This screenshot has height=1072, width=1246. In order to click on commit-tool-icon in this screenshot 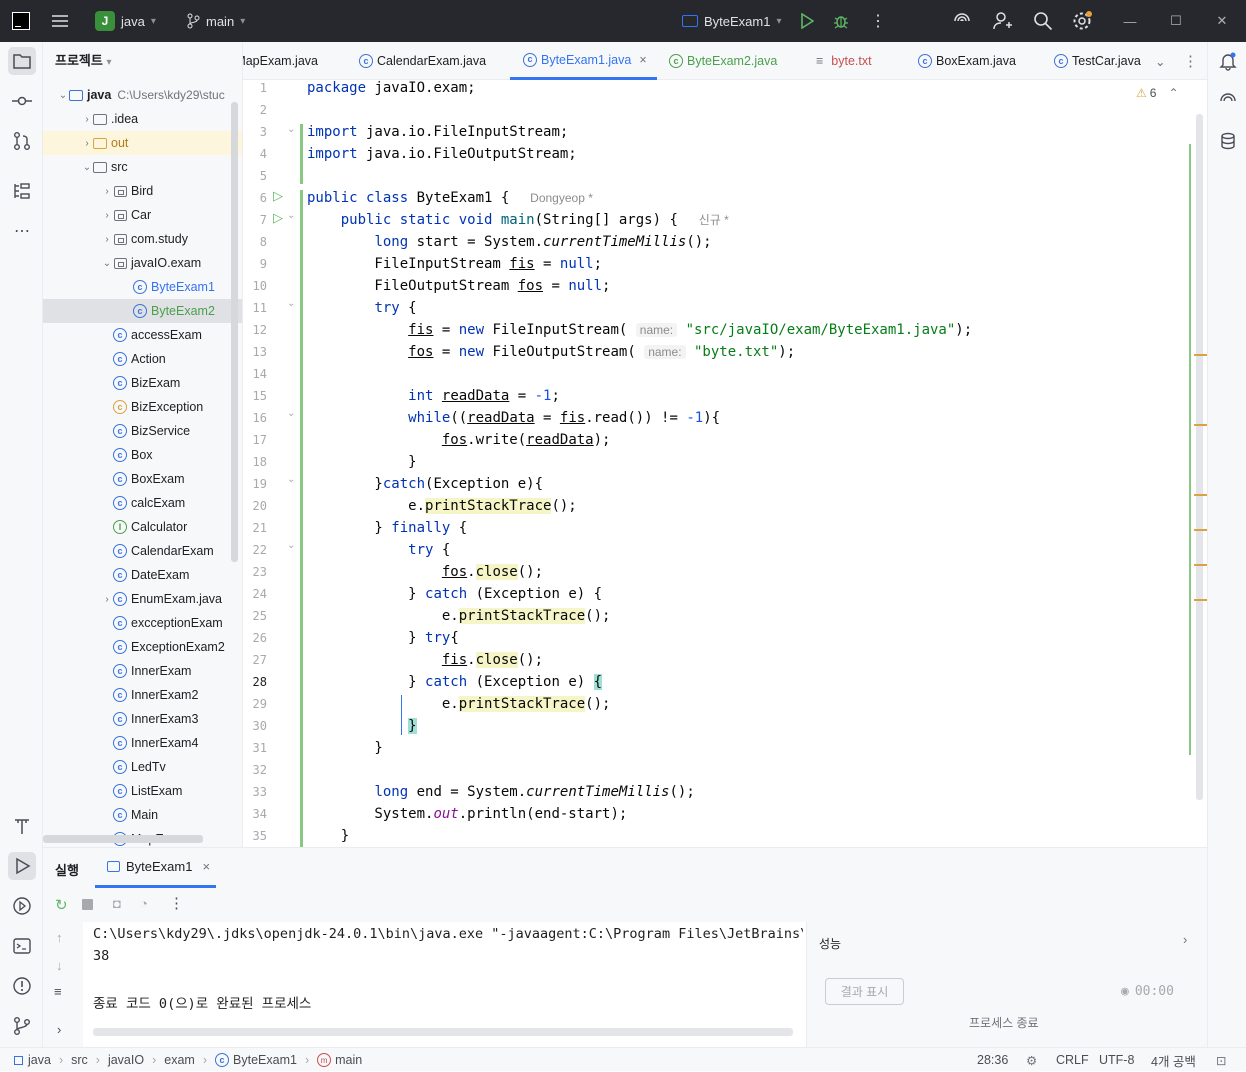, I will do `click(22, 101)`.